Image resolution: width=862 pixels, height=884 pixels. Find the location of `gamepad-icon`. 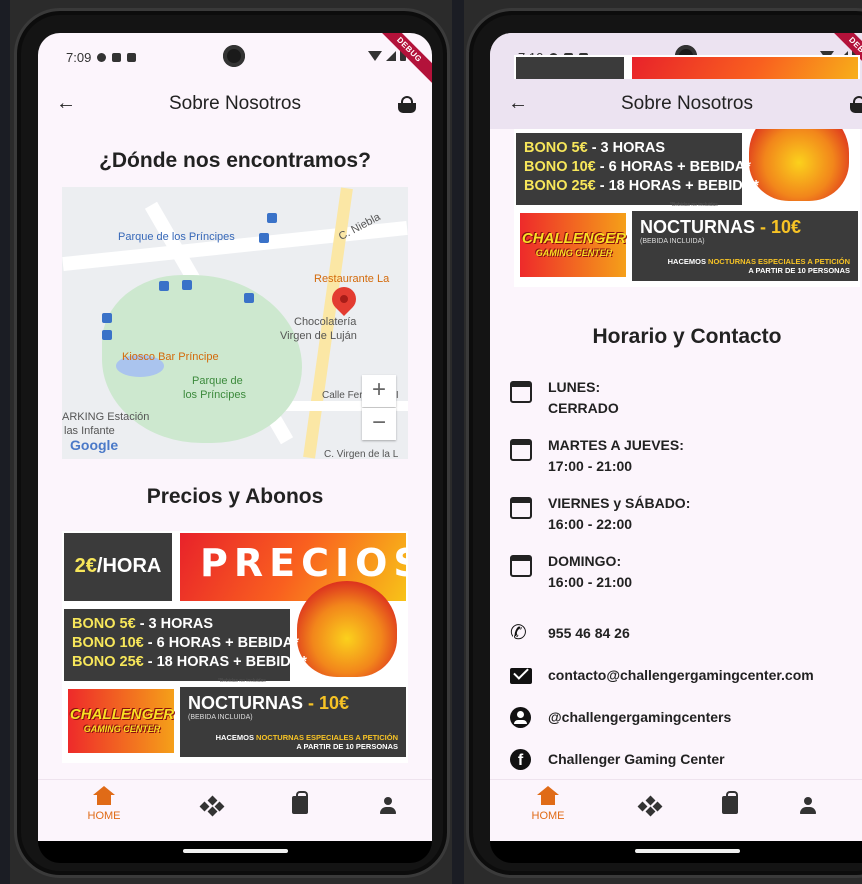

gamepad-icon is located at coordinates (650, 806).